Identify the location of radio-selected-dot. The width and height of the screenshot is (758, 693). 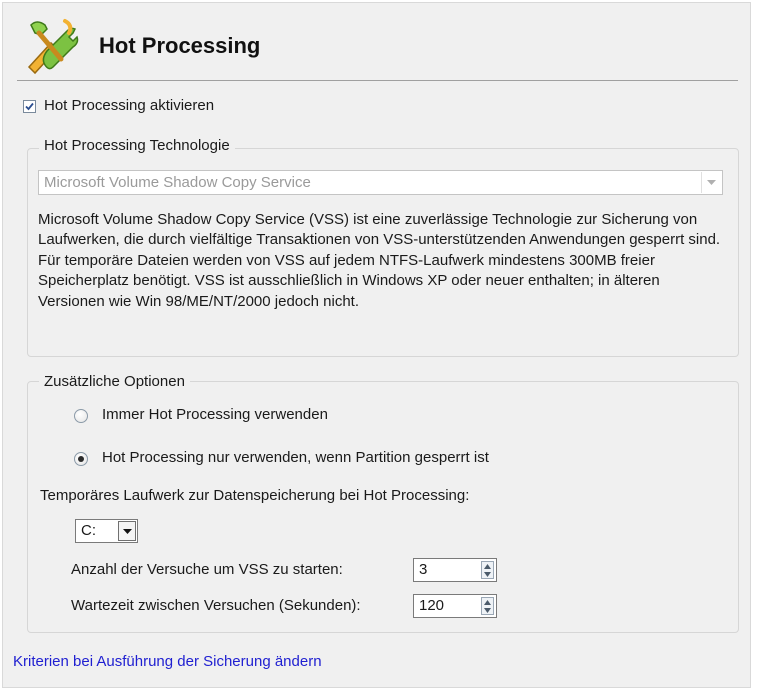
(81, 459).